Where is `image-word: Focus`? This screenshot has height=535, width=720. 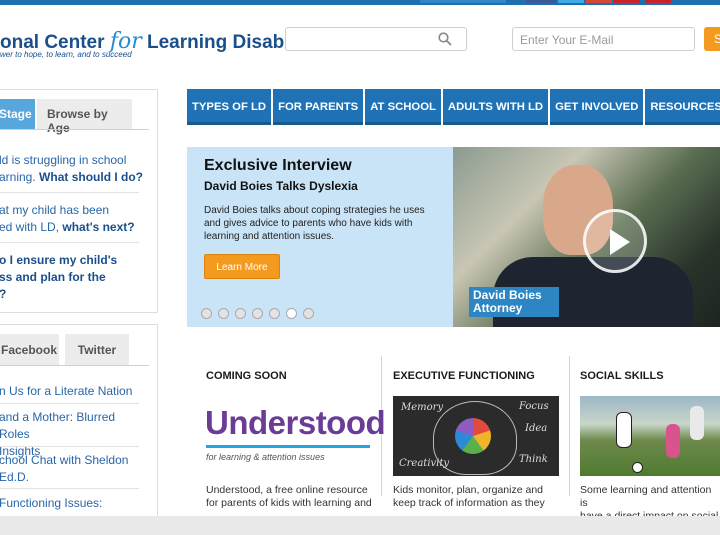
image-word: Focus is located at coordinates (534, 406).